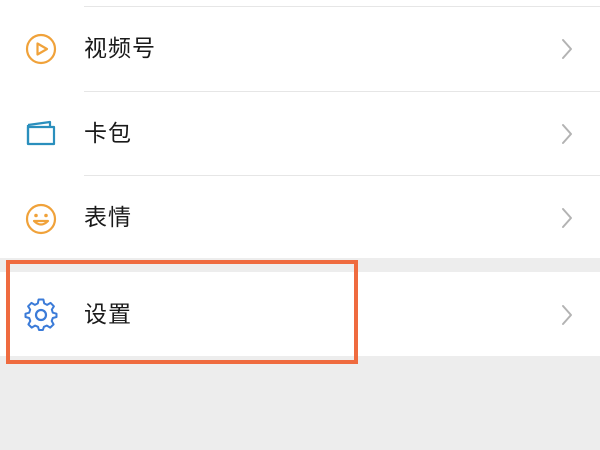  What do you see at coordinates (108, 218) in the screenshot?
I see `menu-item-label: 表情` at bounding box center [108, 218].